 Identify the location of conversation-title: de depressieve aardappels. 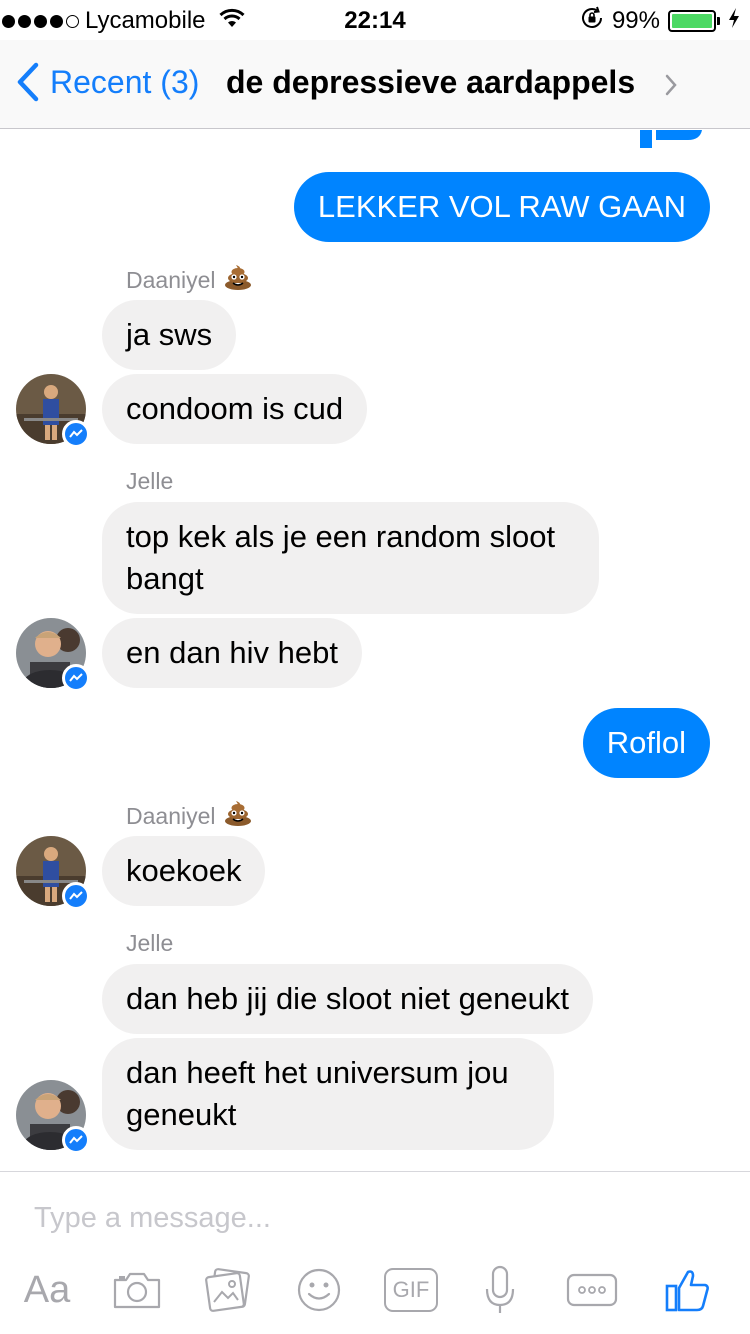
(430, 82).